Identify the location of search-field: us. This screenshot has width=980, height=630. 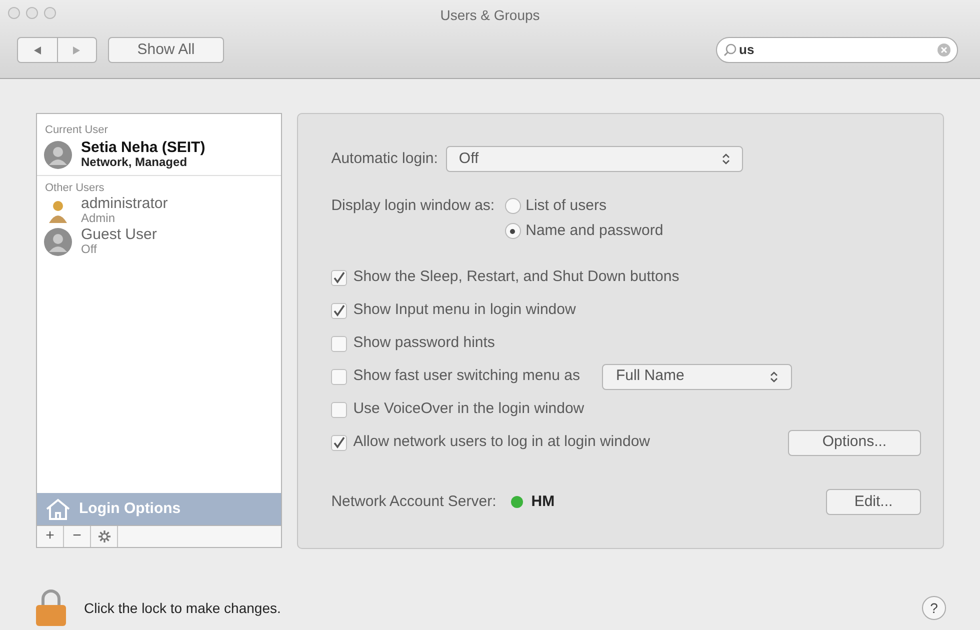
(837, 50).